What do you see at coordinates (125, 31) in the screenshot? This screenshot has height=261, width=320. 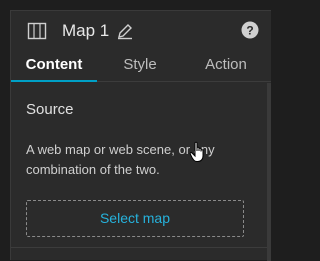 I see `pencil-icon` at bounding box center [125, 31].